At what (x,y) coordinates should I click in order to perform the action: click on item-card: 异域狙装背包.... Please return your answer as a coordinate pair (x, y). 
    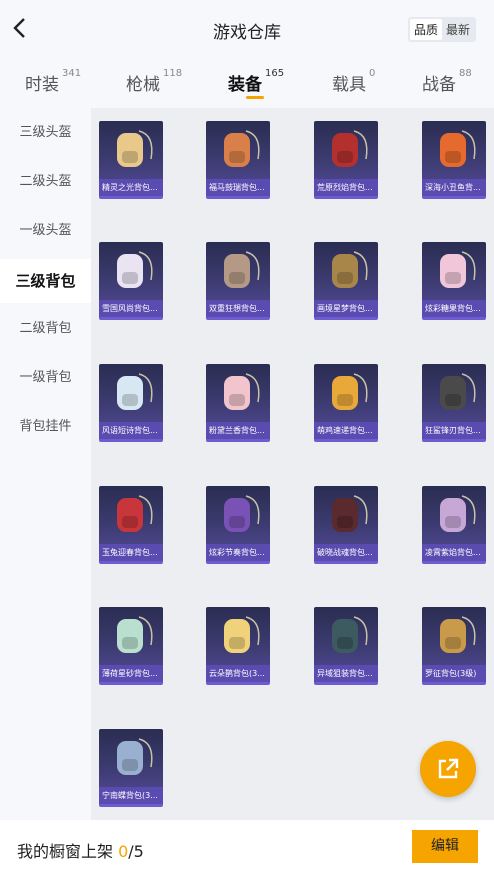
    Looking at the image, I should click on (346, 646).